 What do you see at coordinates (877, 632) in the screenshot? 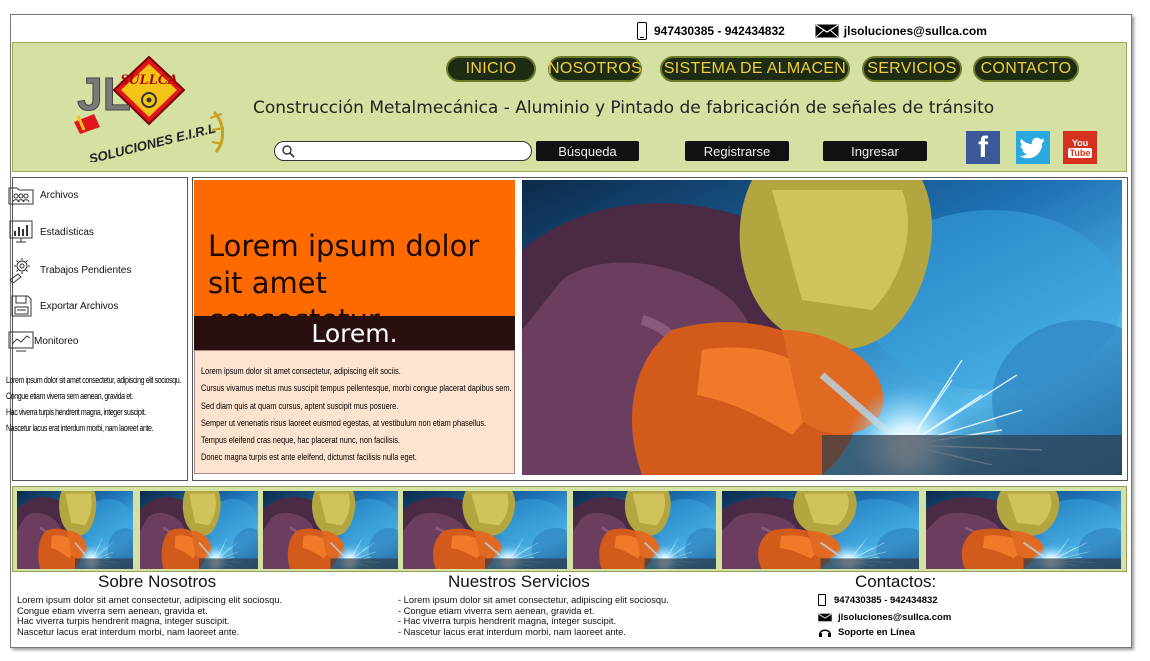
I see `footer-support-label: Soporte en Línea` at bounding box center [877, 632].